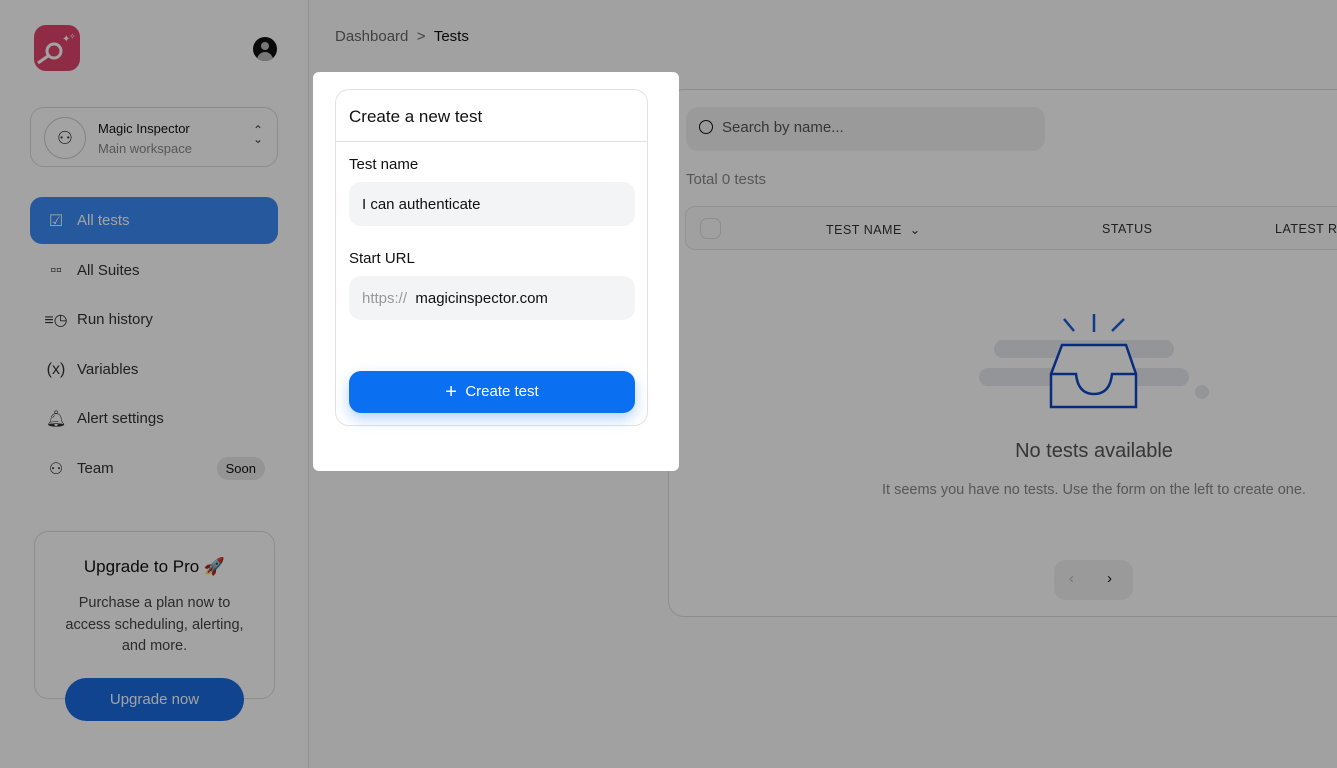  I want to click on url-prefix: https://, so click(385, 298).